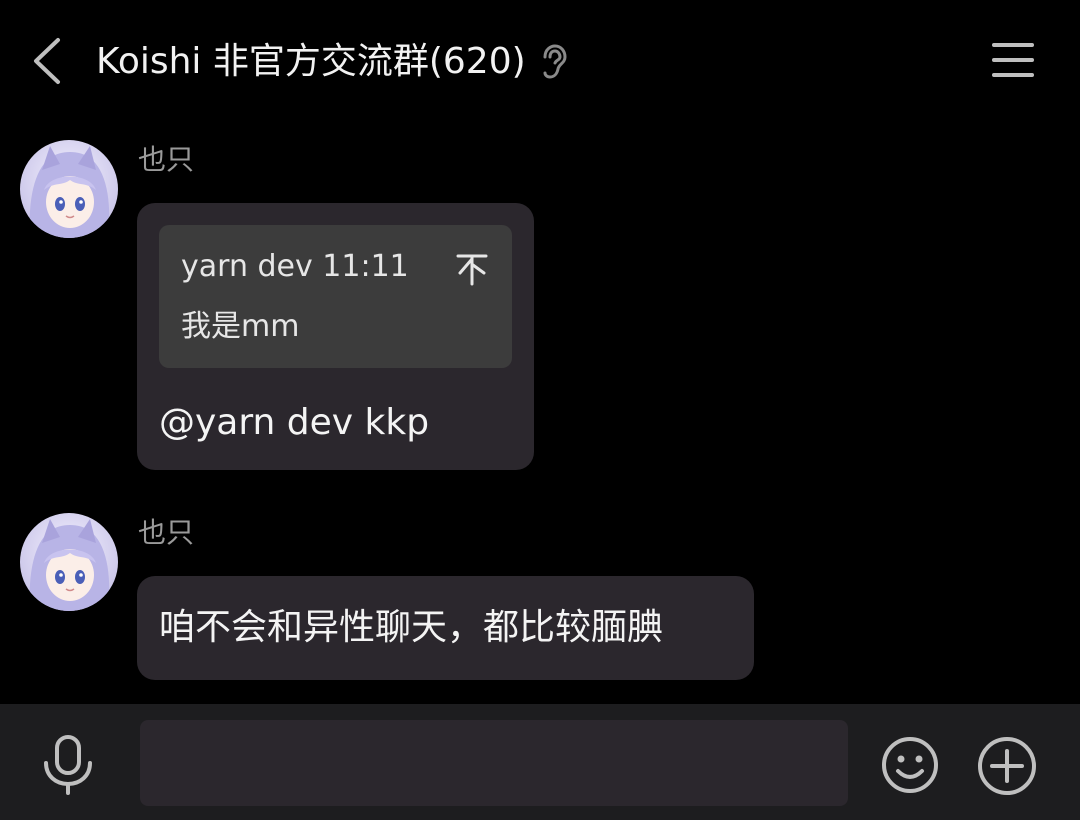  Describe the element at coordinates (311, 62) in the screenshot. I see `group-title: Koishi 非官方交流群(620)` at that location.